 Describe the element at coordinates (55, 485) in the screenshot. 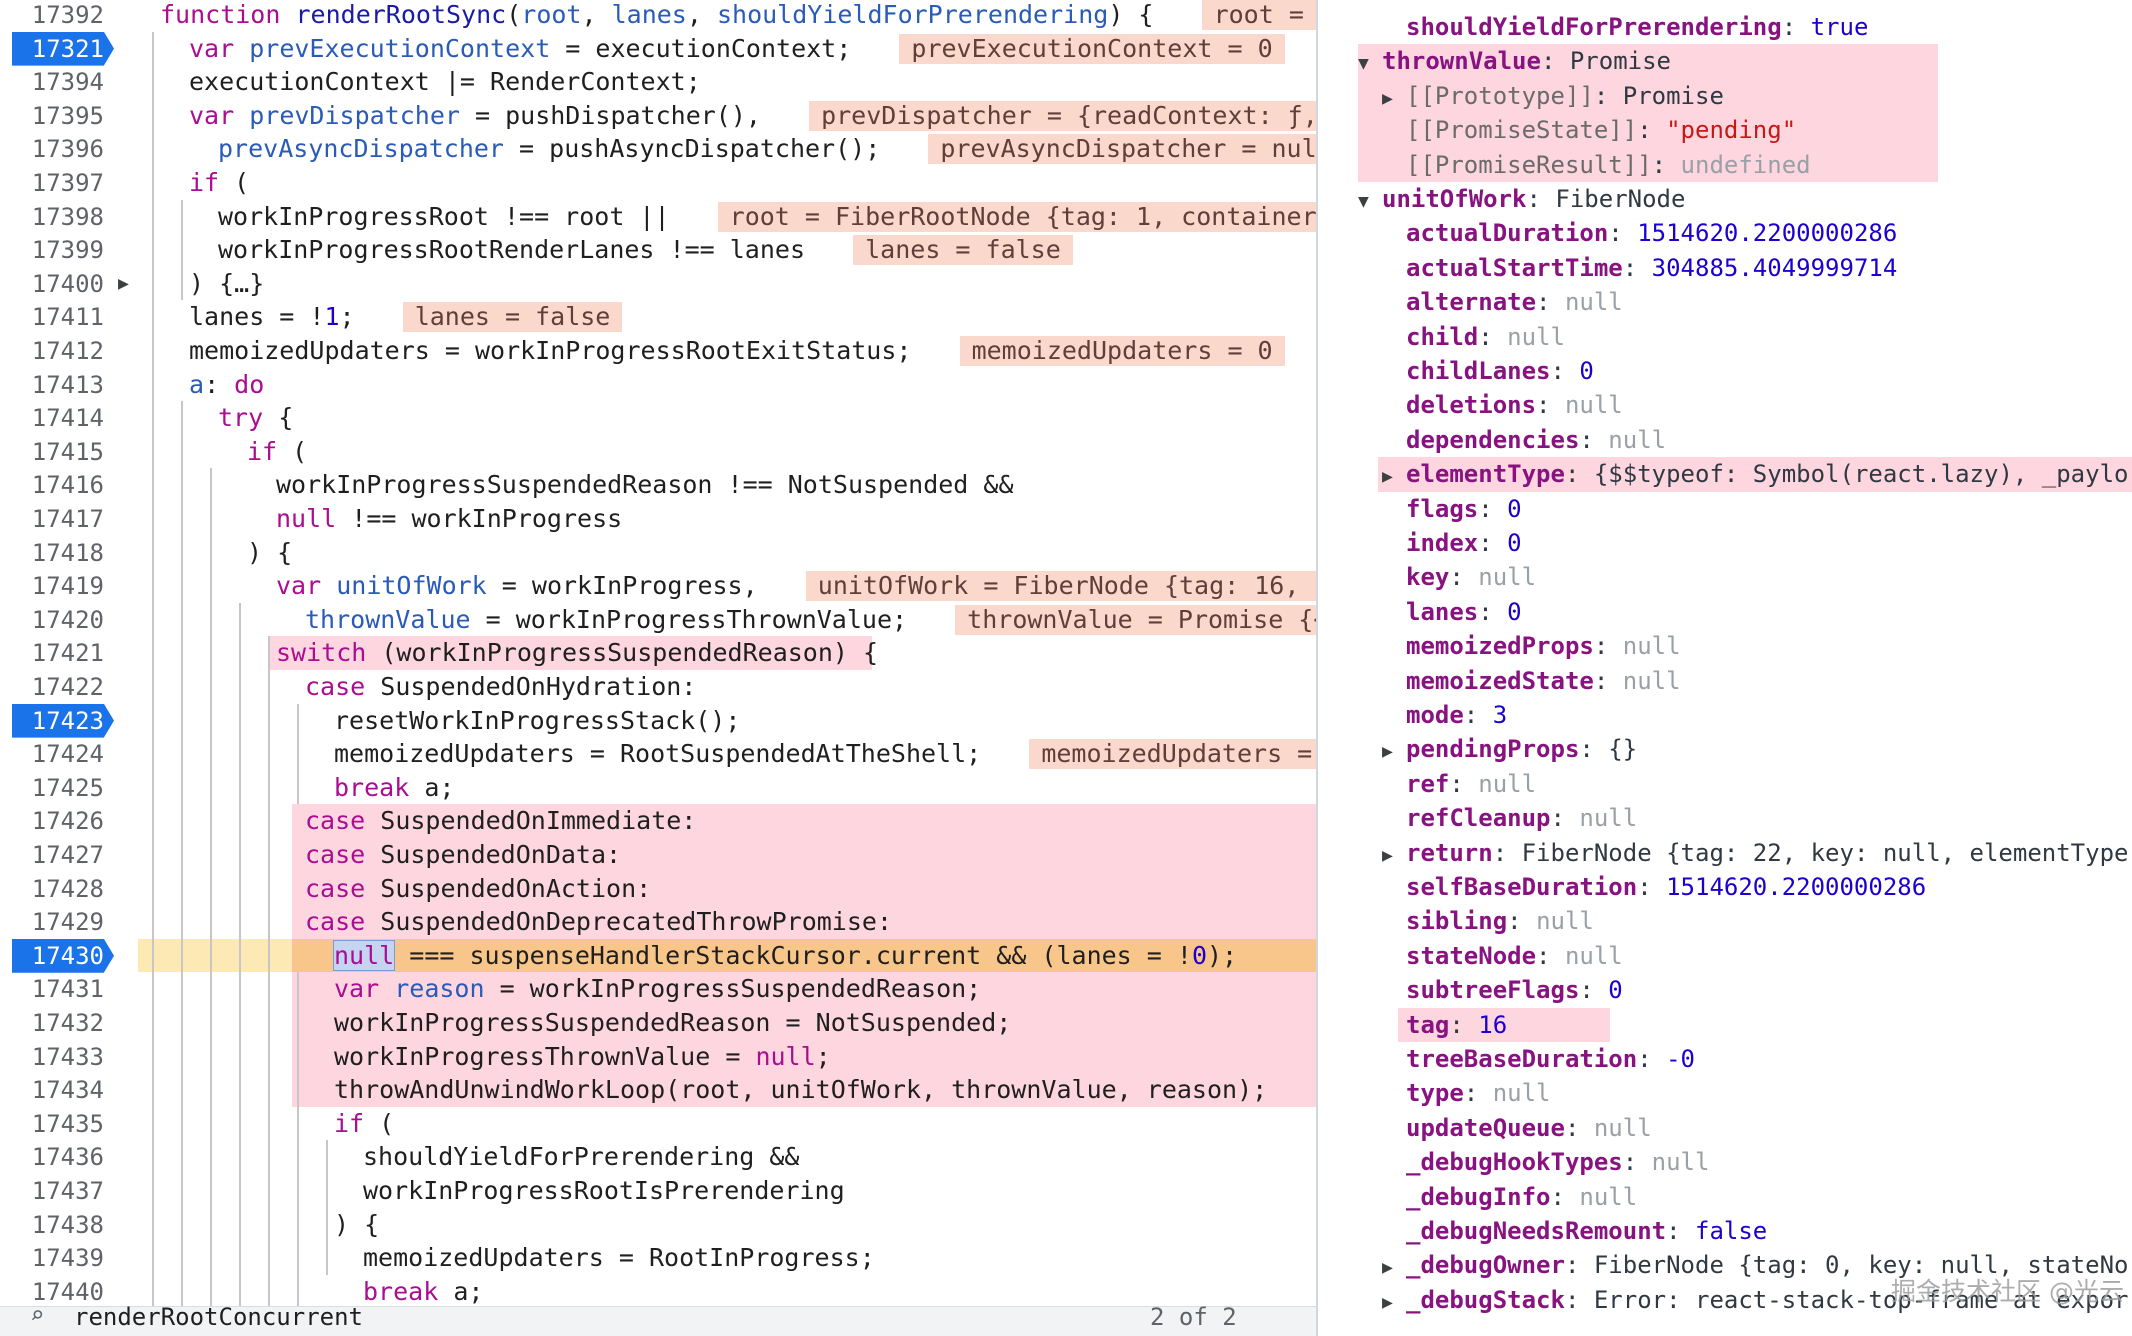

I see `line-number: 17416` at that location.